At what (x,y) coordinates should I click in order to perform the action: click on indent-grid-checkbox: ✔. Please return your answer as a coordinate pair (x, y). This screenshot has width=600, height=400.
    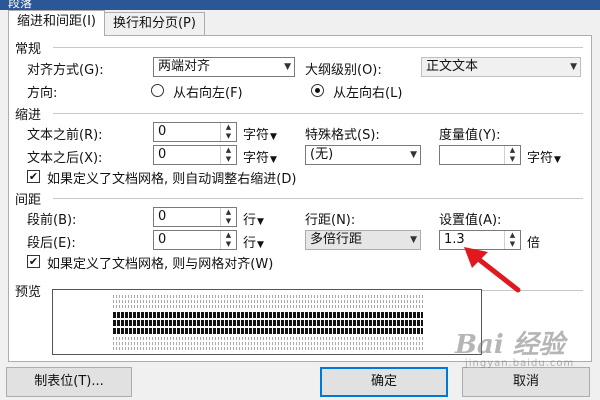
    Looking at the image, I should click on (33, 176).